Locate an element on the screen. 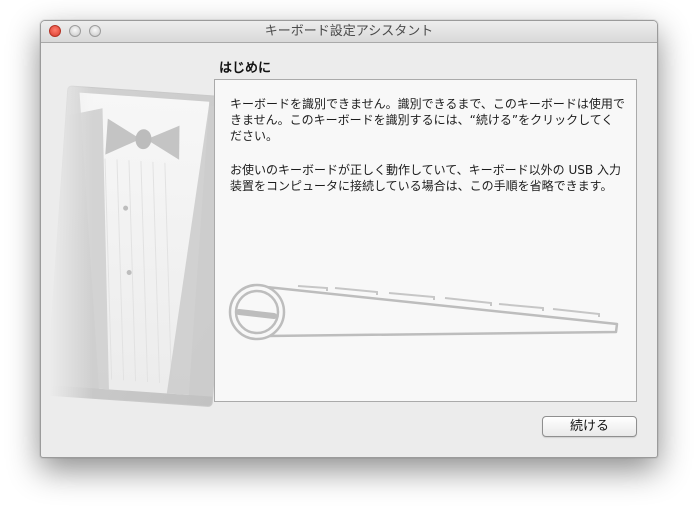  window-title: キーボード設定アシスタント is located at coordinates (349, 31).